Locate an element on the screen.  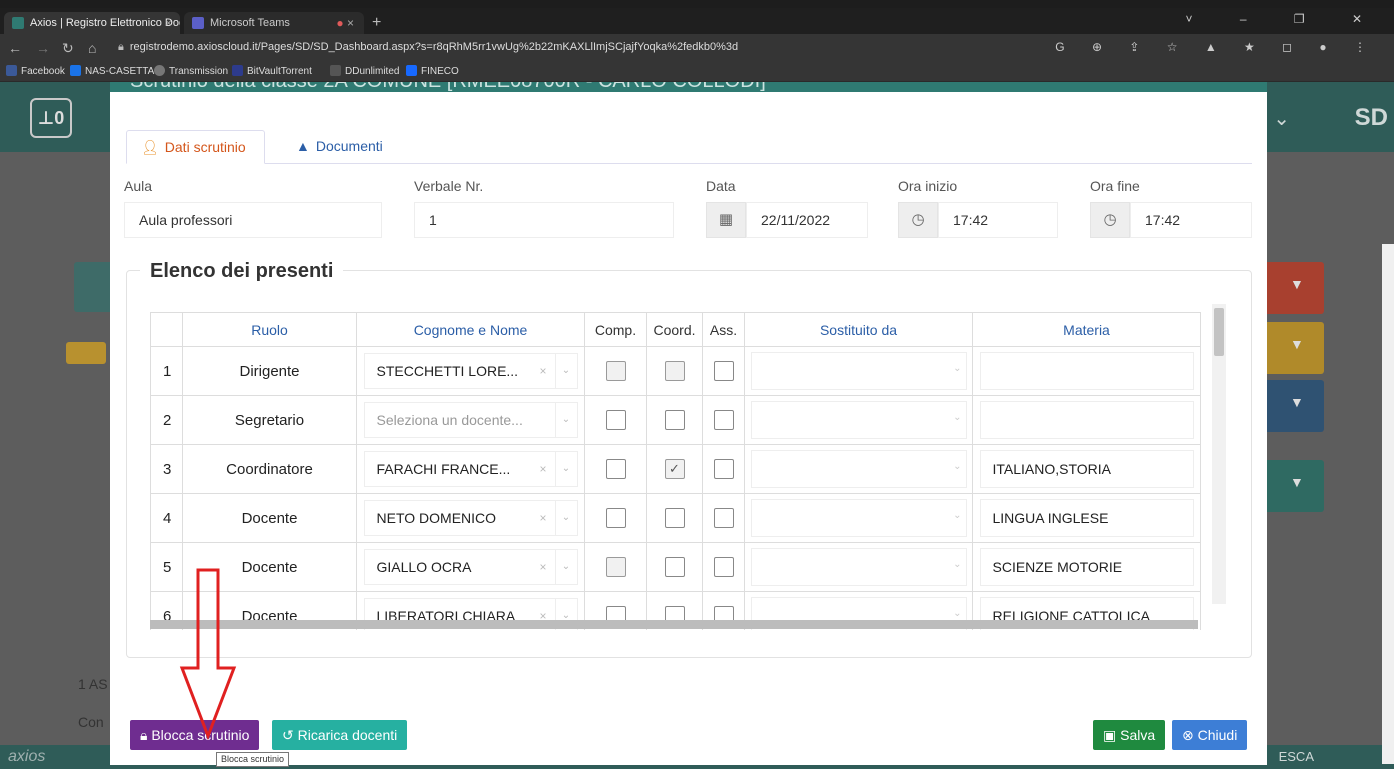
page-scrollbar is located at coordinates (1388, 504).